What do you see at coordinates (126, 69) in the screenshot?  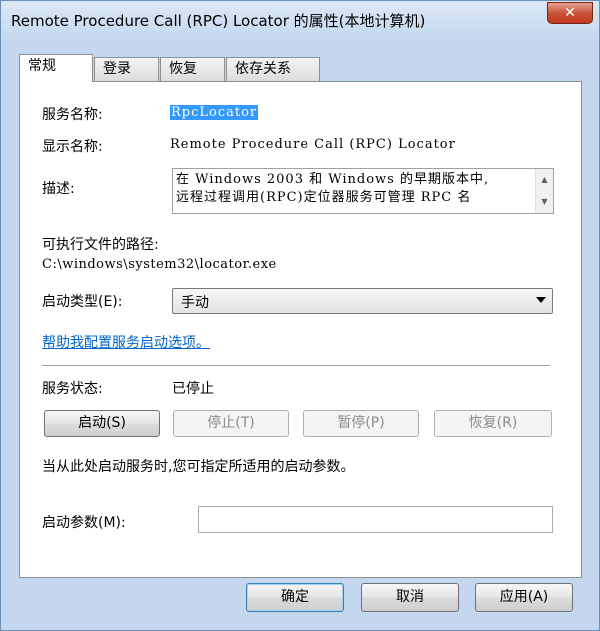 I see `tab-logon: 登录` at bounding box center [126, 69].